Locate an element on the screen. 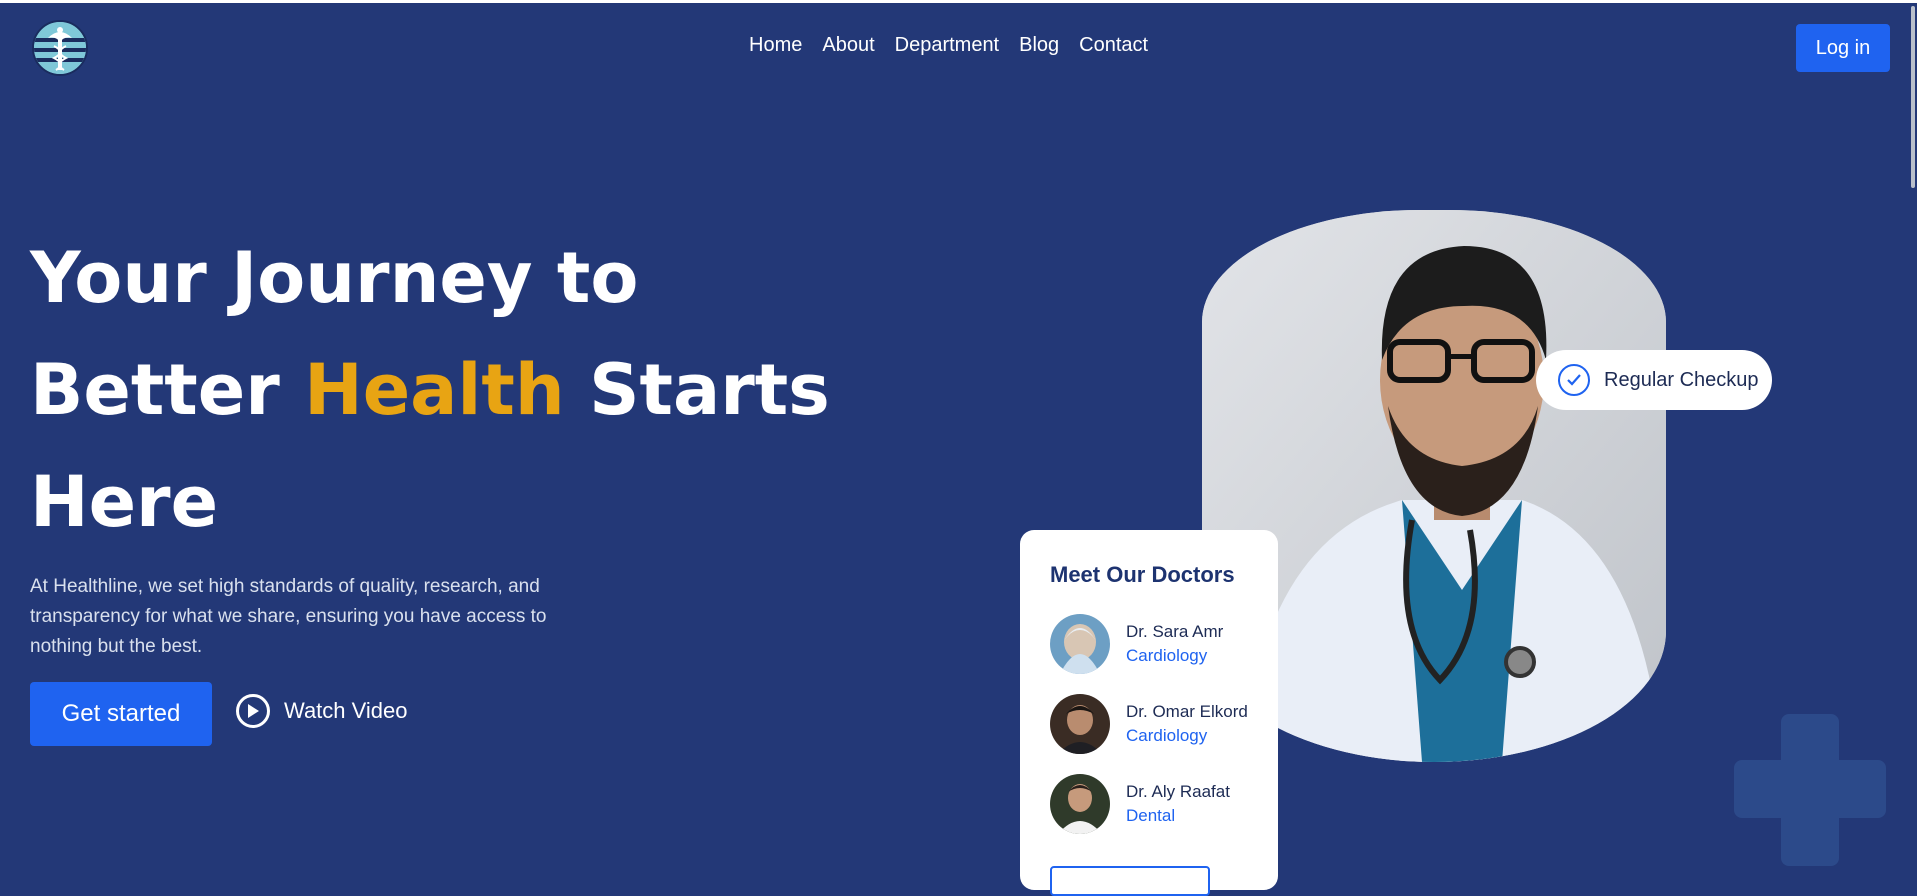  get-started-button: Get started is located at coordinates (121, 714).